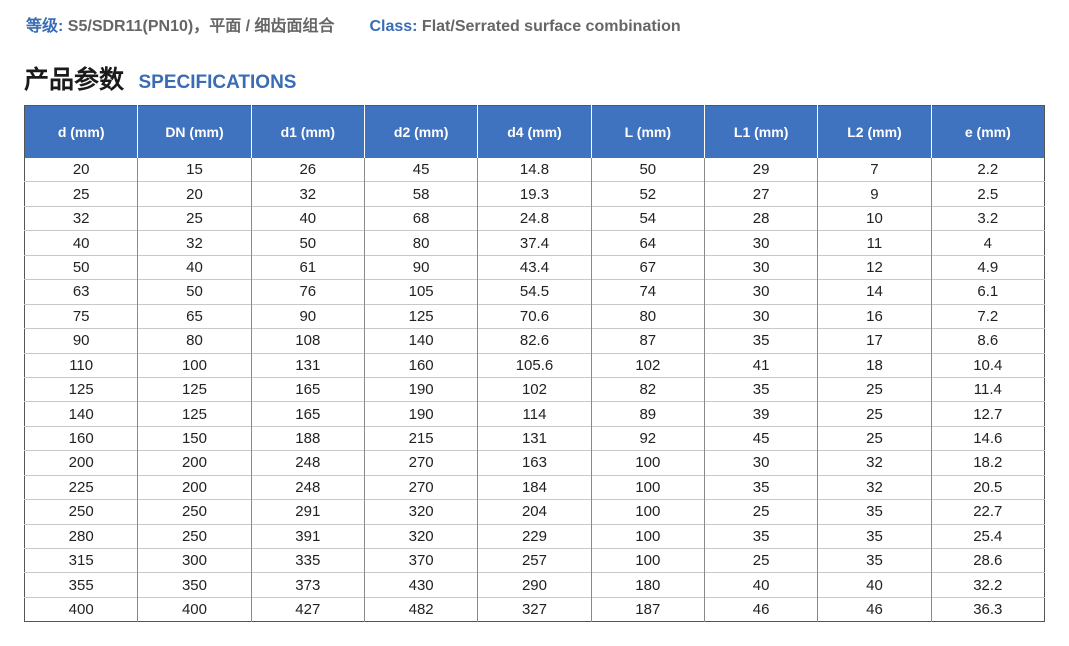 The height and width of the screenshot is (646, 1069). What do you see at coordinates (420, 560) in the screenshot?
I see `table-cell: 370` at bounding box center [420, 560].